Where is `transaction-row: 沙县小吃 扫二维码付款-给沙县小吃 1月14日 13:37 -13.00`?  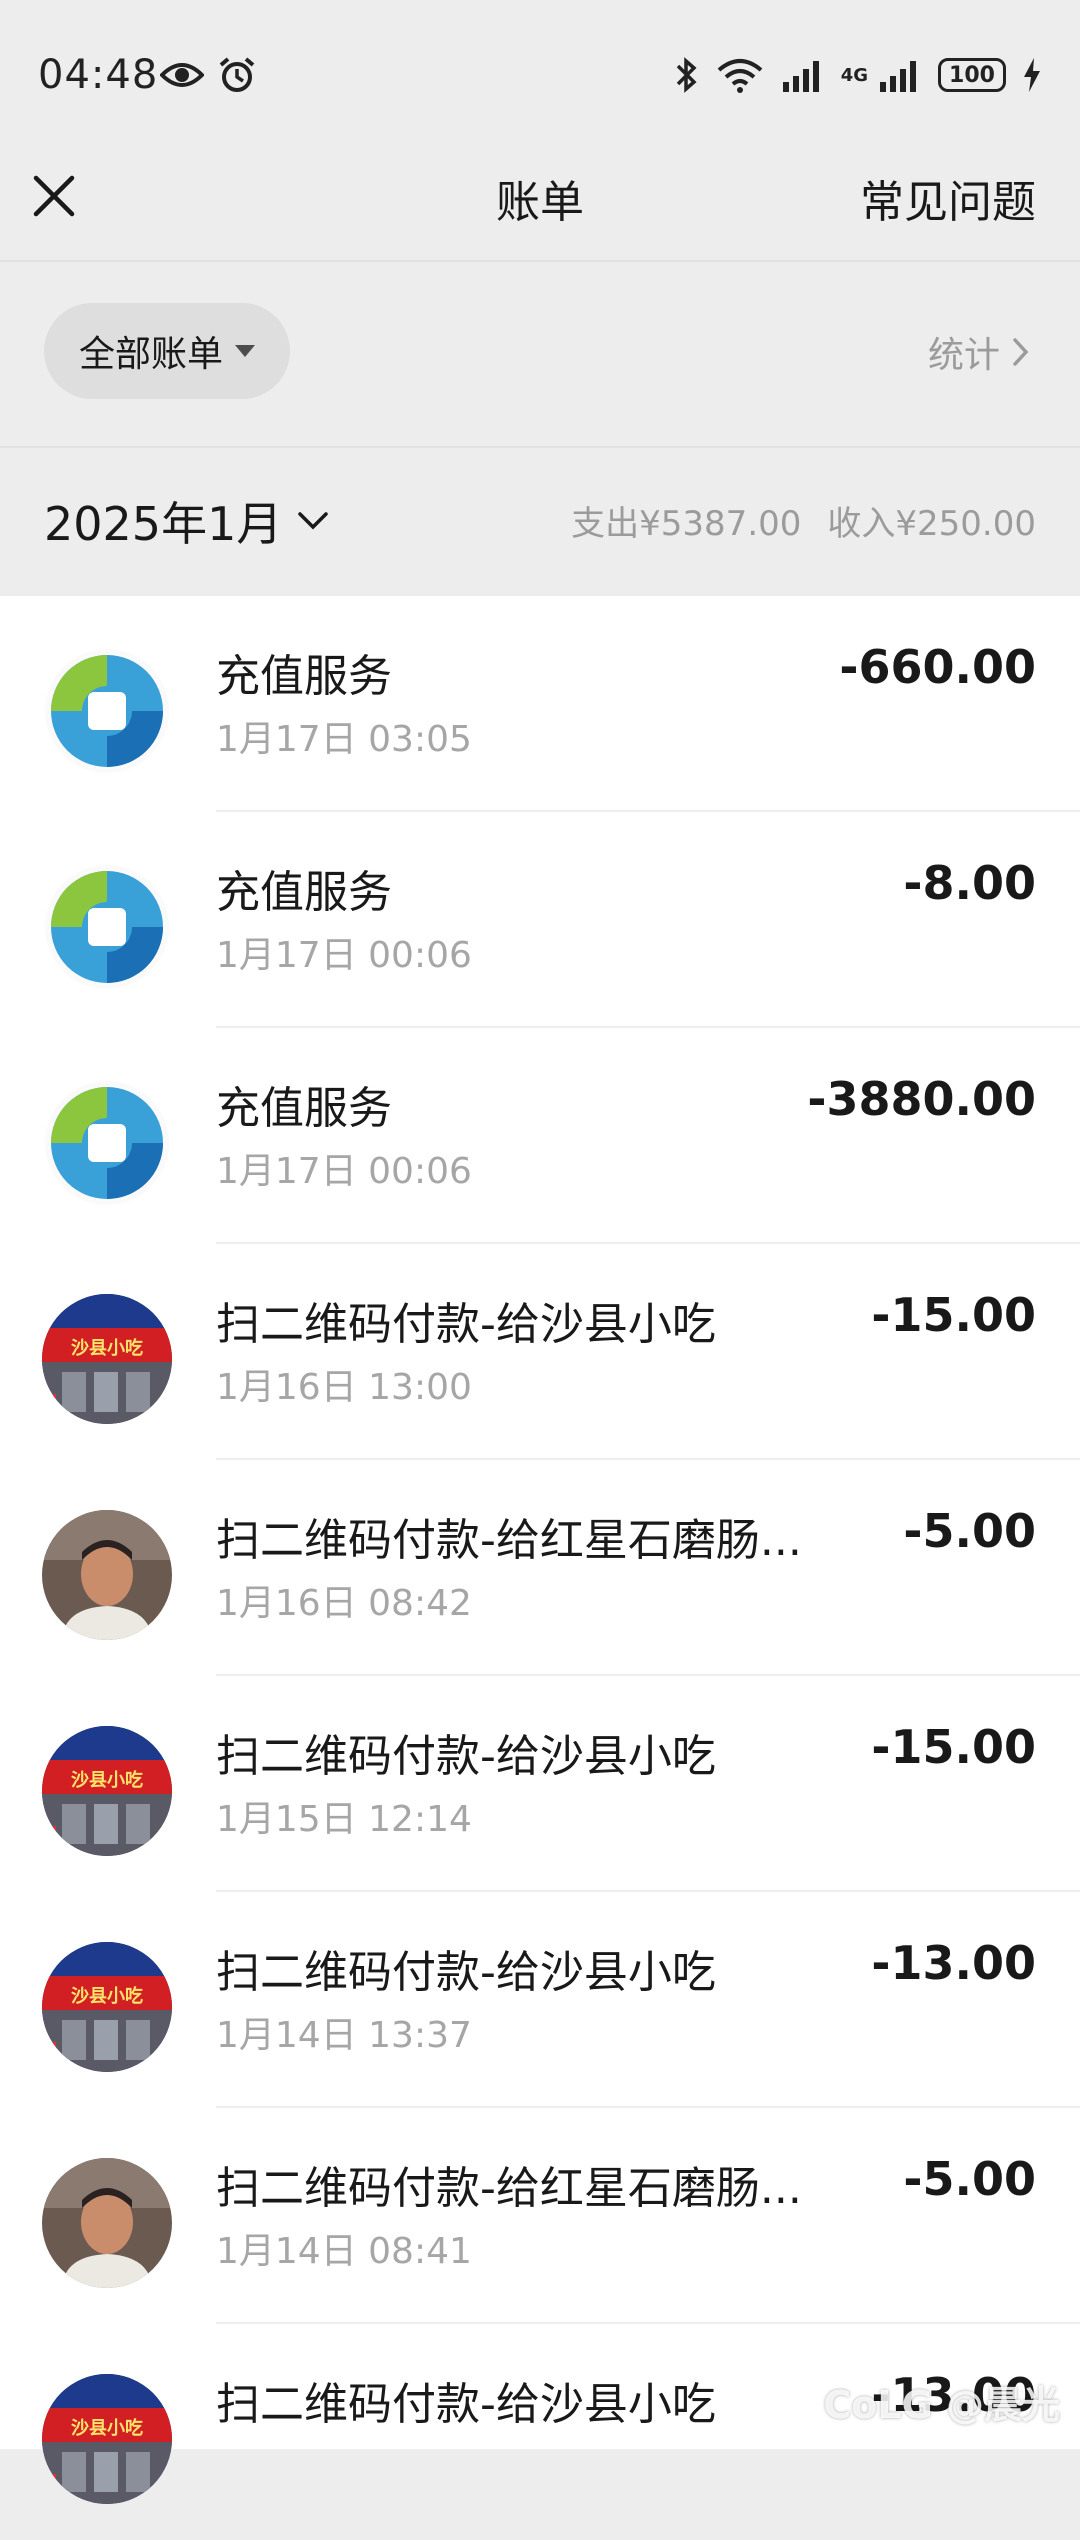 transaction-row: 沙县小吃 扫二维码付款-给沙县小吃 1月14日 13:37 -13.00 is located at coordinates (540, 2000).